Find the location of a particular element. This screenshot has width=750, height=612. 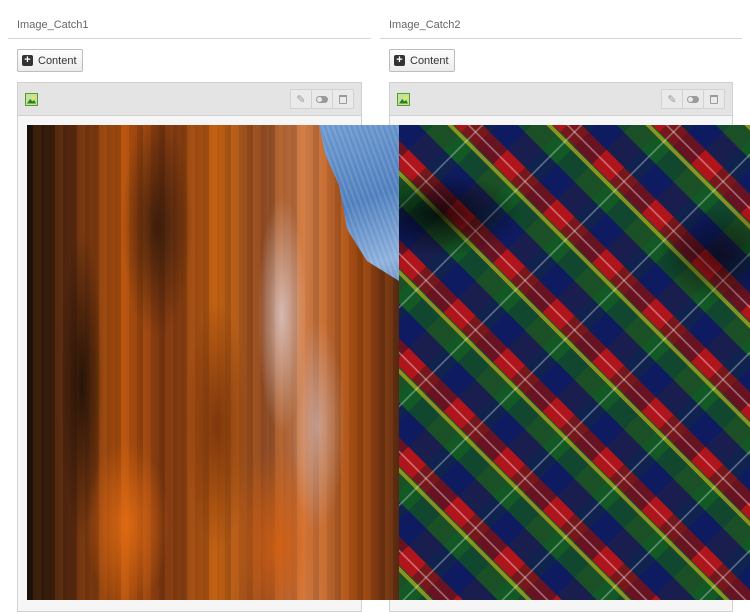

denim-detail is located at coordinates (359, 203).